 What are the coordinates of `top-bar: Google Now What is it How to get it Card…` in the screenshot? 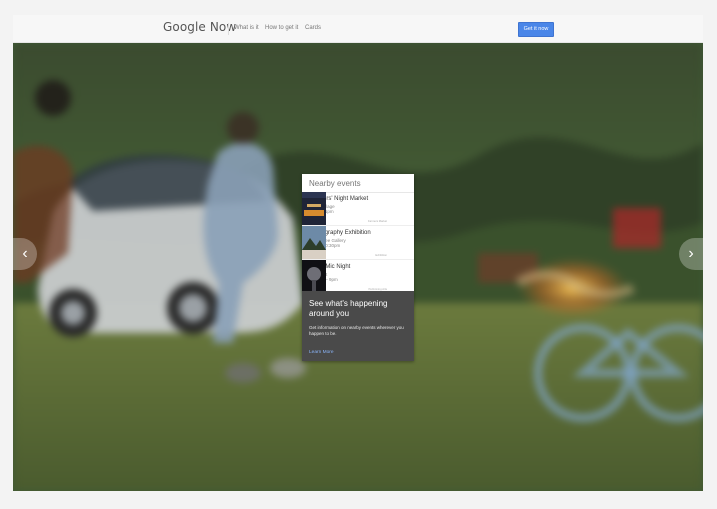 It's located at (358, 29).